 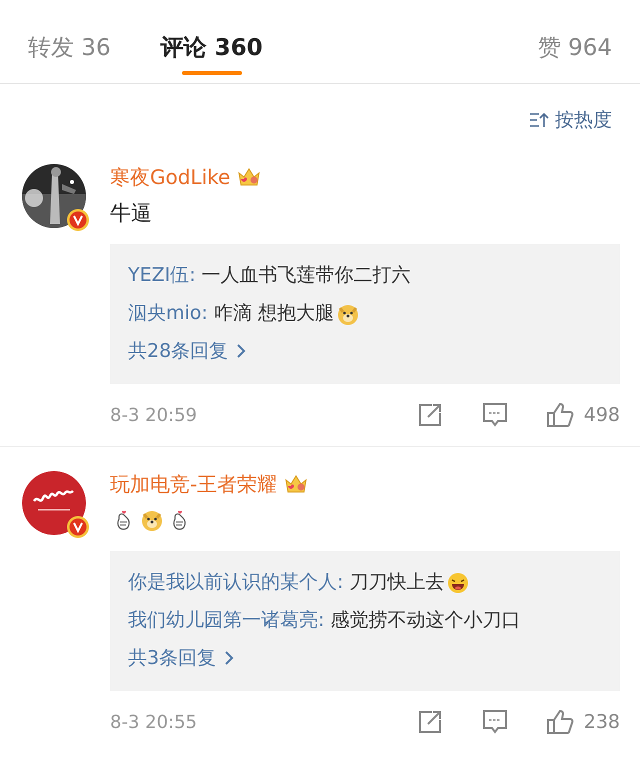 What do you see at coordinates (194, 484) in the screenshot?
I see `user-name: 玩加电竞-王者荣耀` at bounding box center [194, 484].